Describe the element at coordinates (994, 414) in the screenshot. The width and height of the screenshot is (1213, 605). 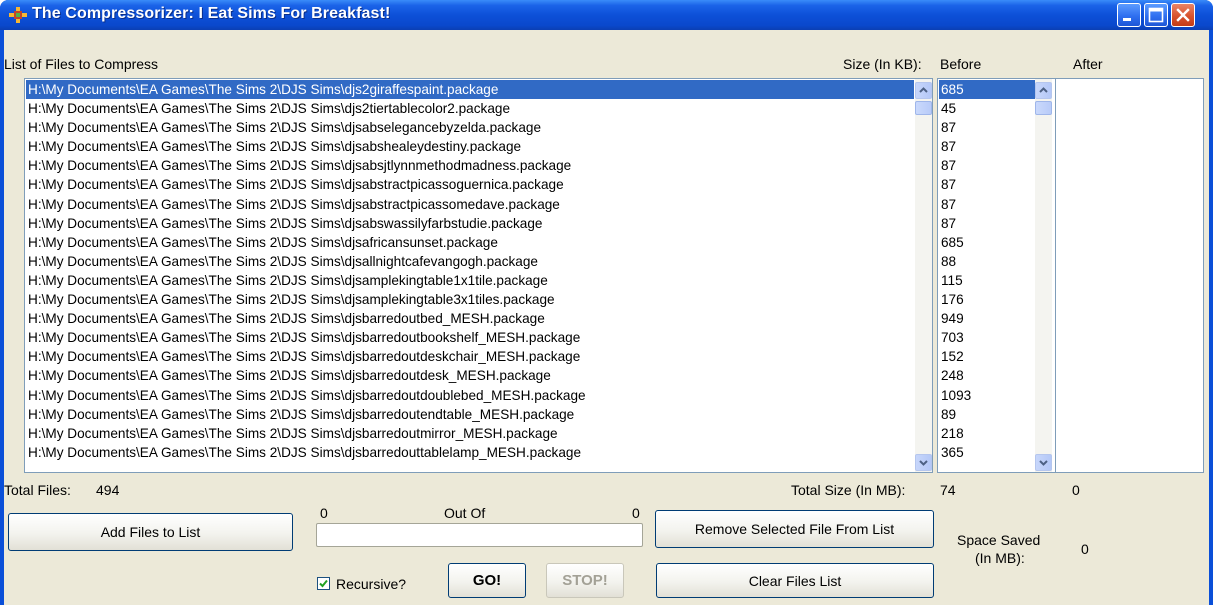
I see `before-size-item: 89` at that location.